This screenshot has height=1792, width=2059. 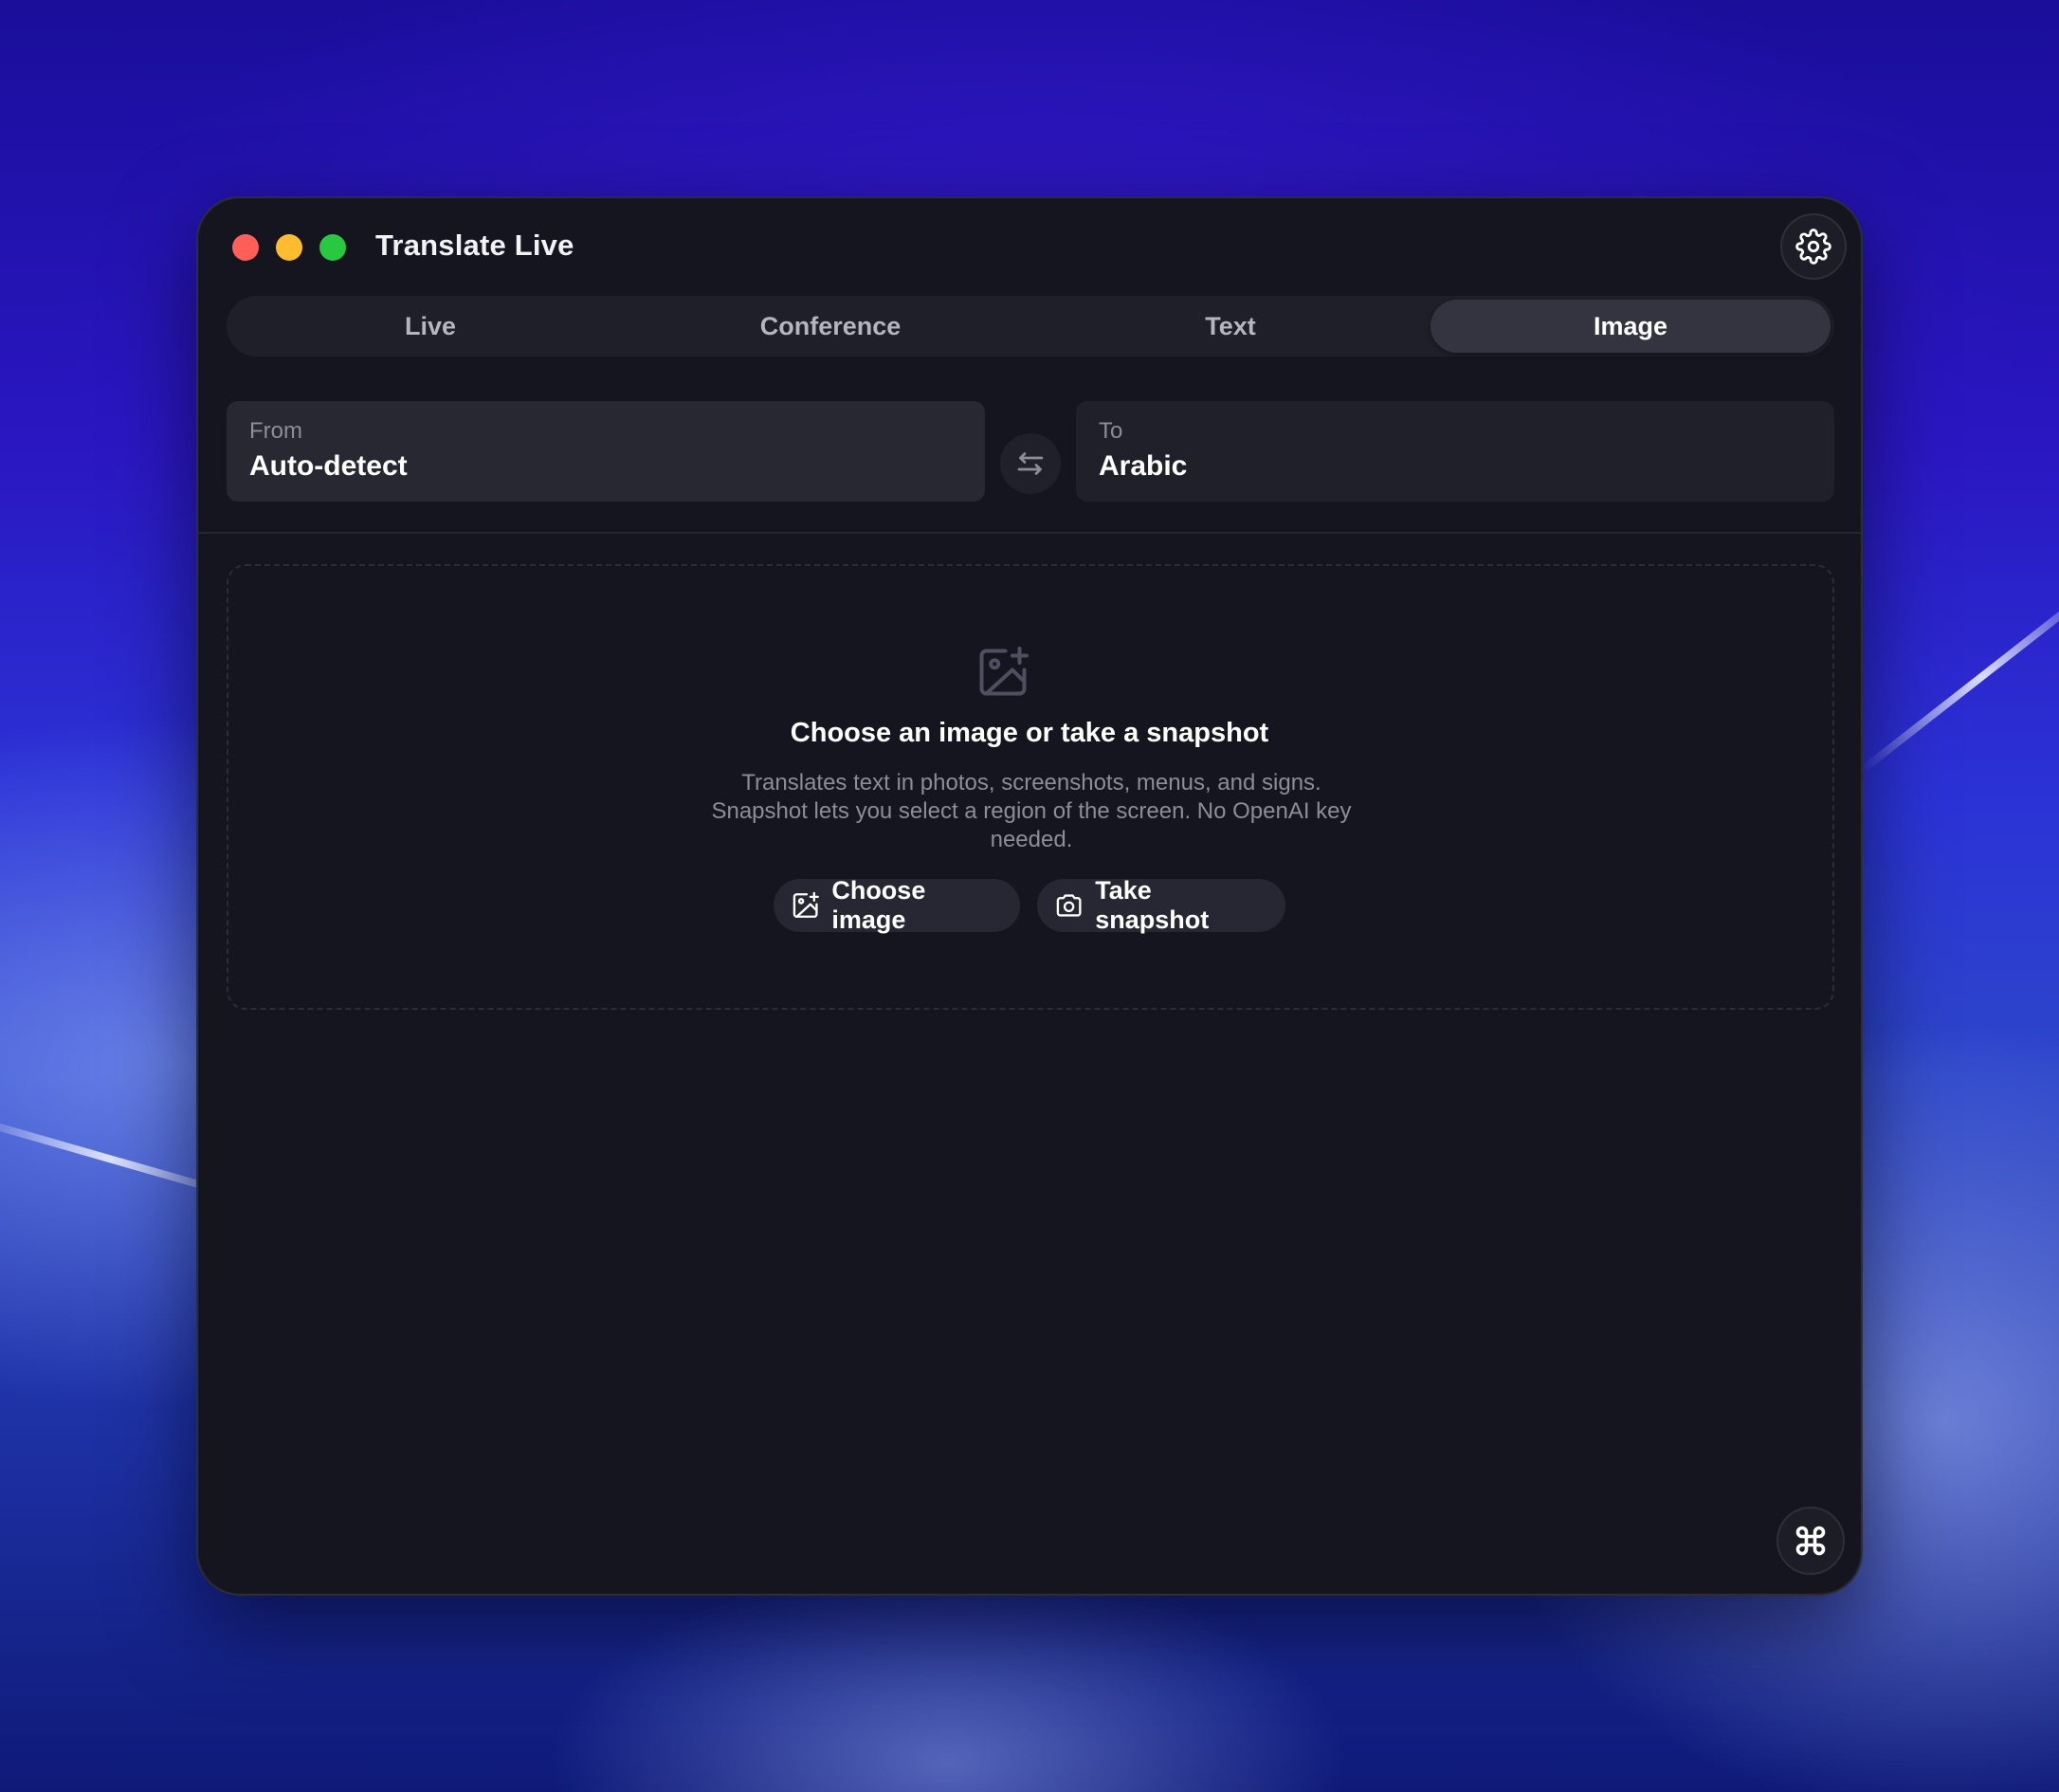 What do you see at coordinates (1152, 905) in the screenshot?
I see `take-snapshot-label: Take snapshot` at bounding box center [1152, 905].